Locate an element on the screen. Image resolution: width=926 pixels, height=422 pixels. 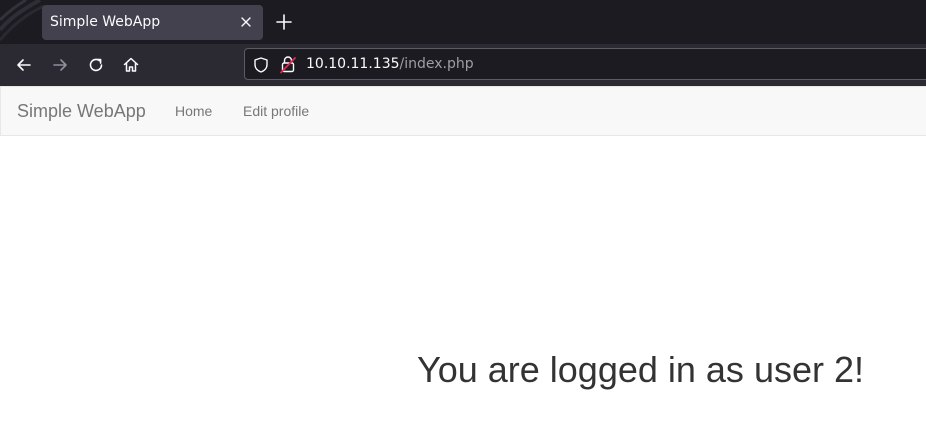
reload-icon is located at coordinates (96, 65).